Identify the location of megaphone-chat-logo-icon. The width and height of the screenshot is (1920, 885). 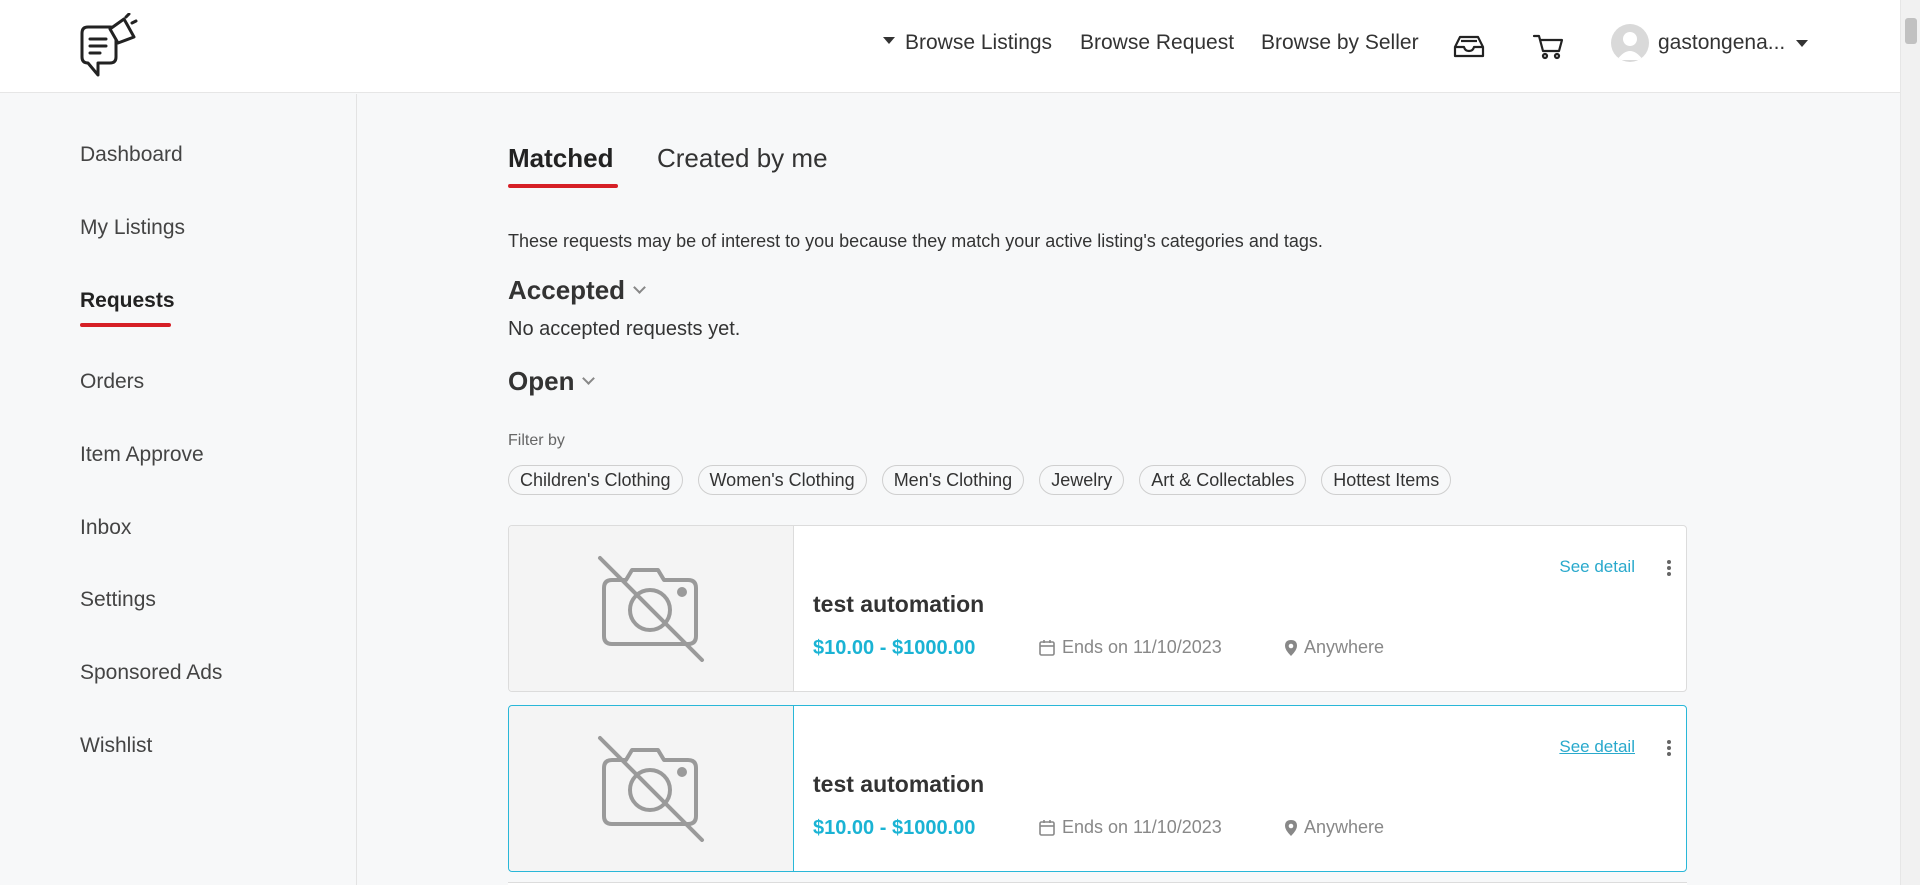
(107, 46).